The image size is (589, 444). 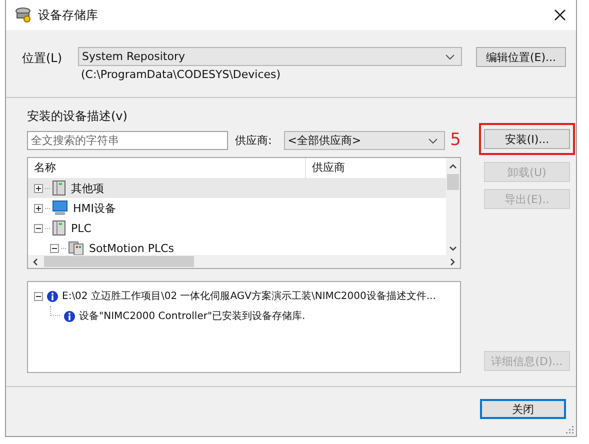 I want to click on device-stack-icon, so click(x=23, y=15).